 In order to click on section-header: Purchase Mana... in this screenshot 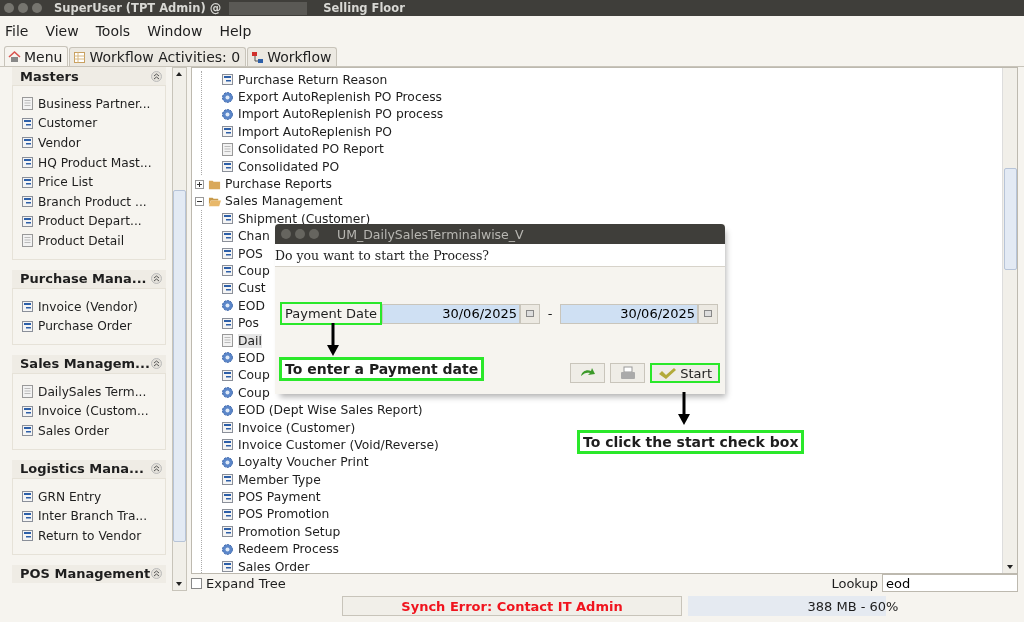, I will do `click(89, 278)`.